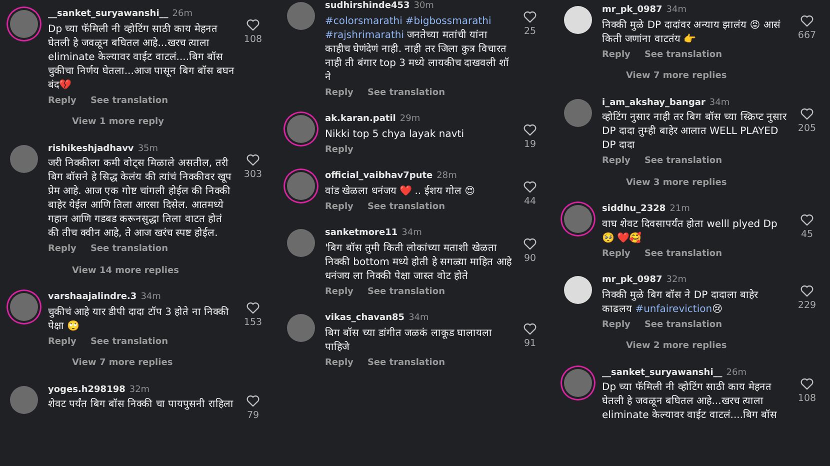 The width and height of the screenshot is (830, 466). Describe the element at coordinates (418, 263) in the screenshot. I see `comment-text: 'बिग बॉस तुमी किती लोकांच्या मताशी खेळता निक्की bottom मध्ये होती हे सगळ्या माहित आहे धनंजय ला निक्की पेक्षा जास्त वोट होते` at that location.